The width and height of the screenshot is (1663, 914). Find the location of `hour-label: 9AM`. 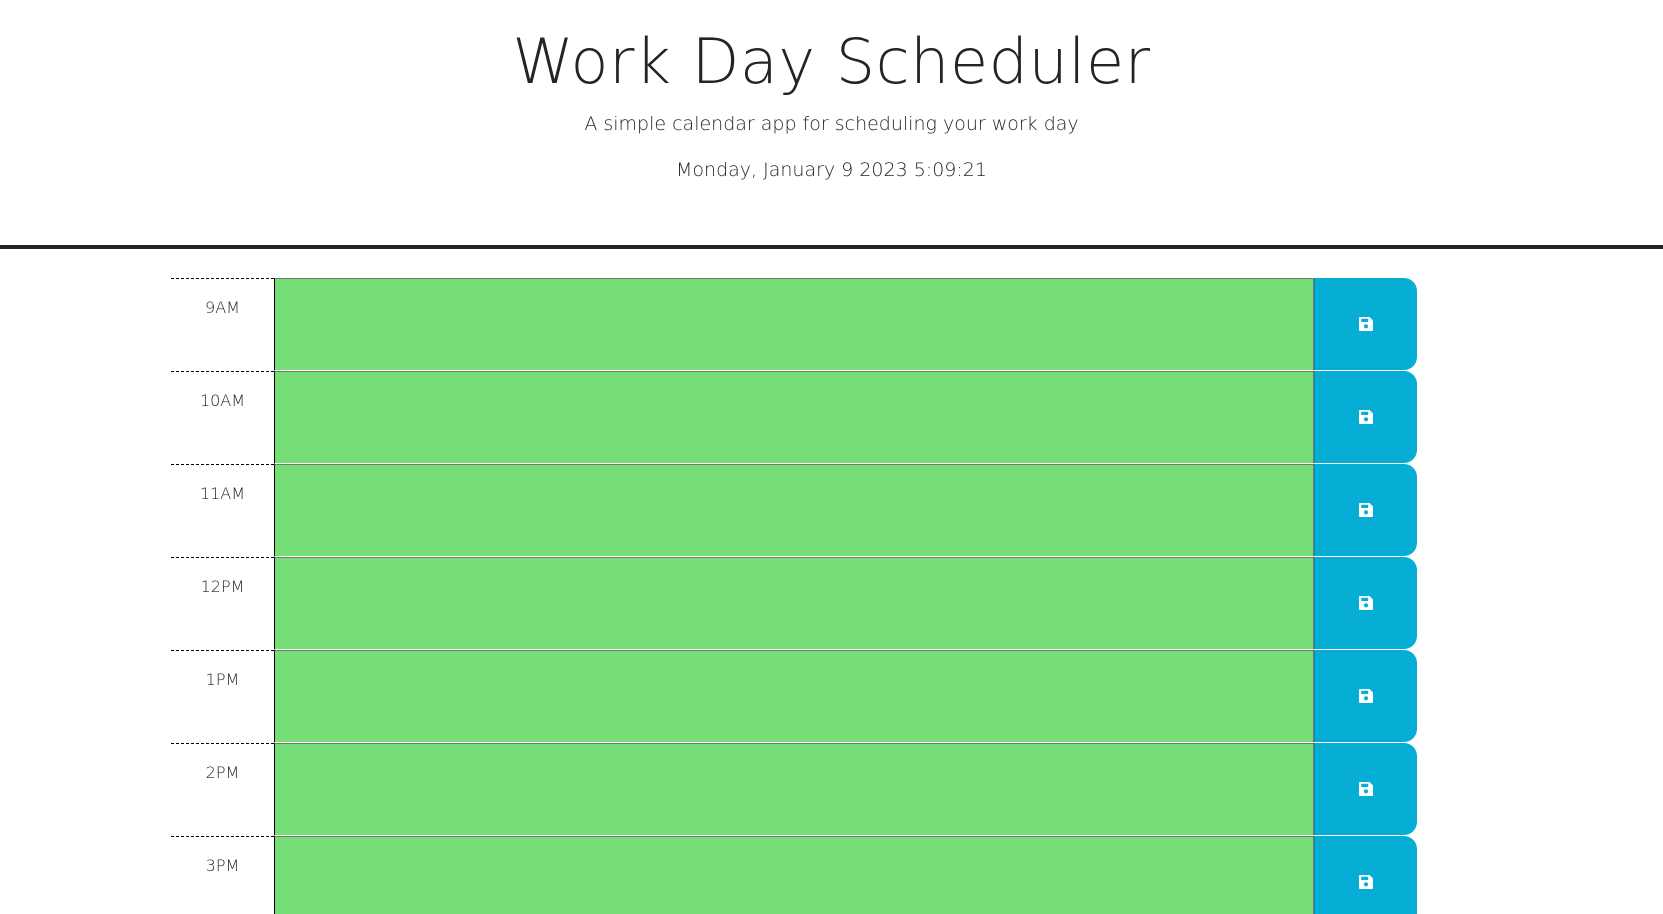

hour-label: 9AM is located at coordinates (222, 324).